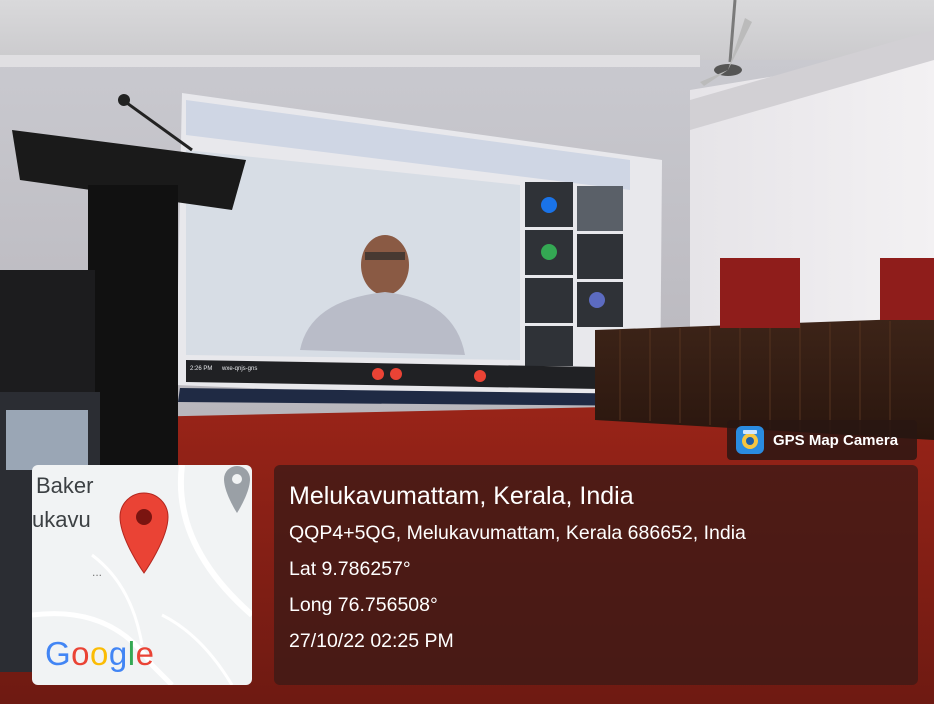 This screenshot has height=704, width=934. Describe the element at coordinates (907, 289) in the screenshot. I see `curtain-right` at that location.